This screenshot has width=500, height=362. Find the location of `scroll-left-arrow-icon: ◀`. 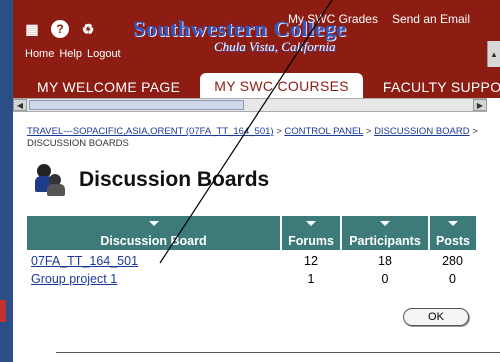

scroll-left-arrow-icon: ◀ is located at coordinates (20, 105).